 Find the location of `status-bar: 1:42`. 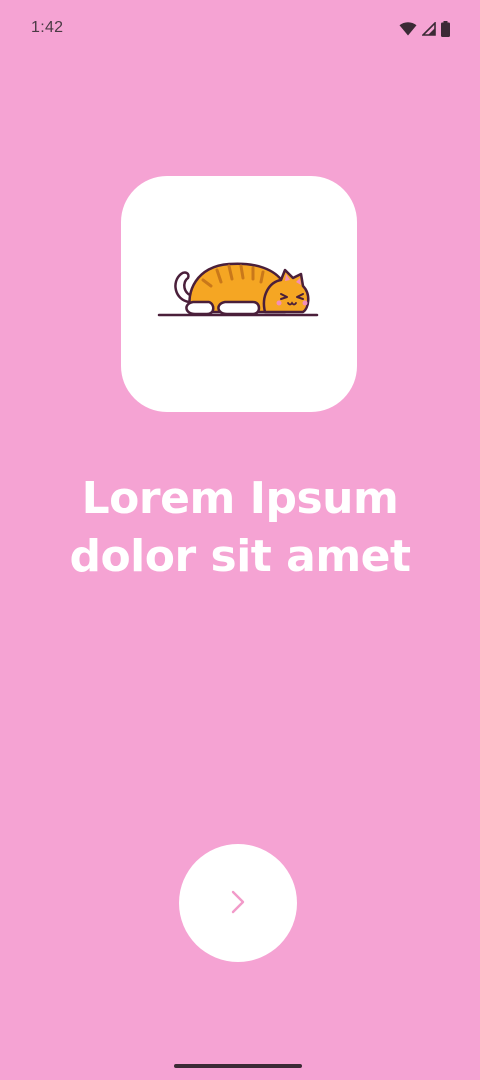

status-bar: 1:42 is located at coordinates (240, 29).